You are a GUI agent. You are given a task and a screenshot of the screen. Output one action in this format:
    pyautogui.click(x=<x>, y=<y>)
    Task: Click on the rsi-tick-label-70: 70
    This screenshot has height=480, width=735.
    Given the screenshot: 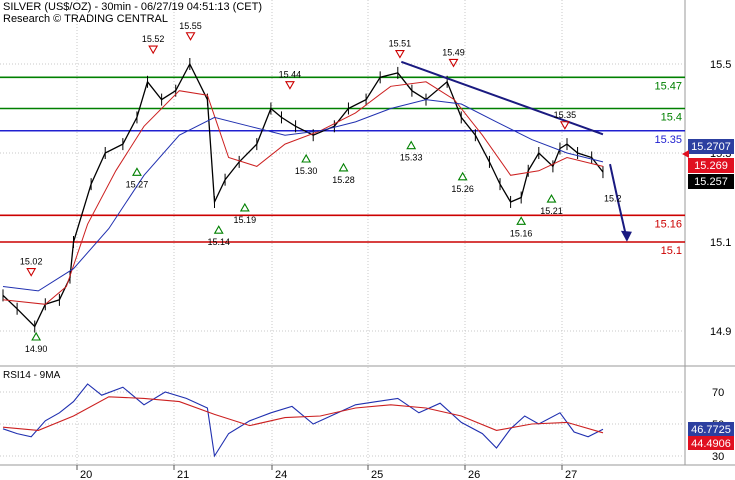 What is the action you would take?
    pyautogui.click(x=718, y=393)
    